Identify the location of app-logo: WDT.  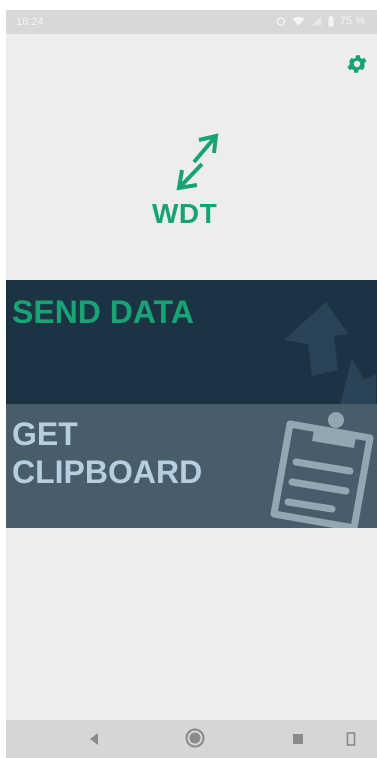
(196, 187).